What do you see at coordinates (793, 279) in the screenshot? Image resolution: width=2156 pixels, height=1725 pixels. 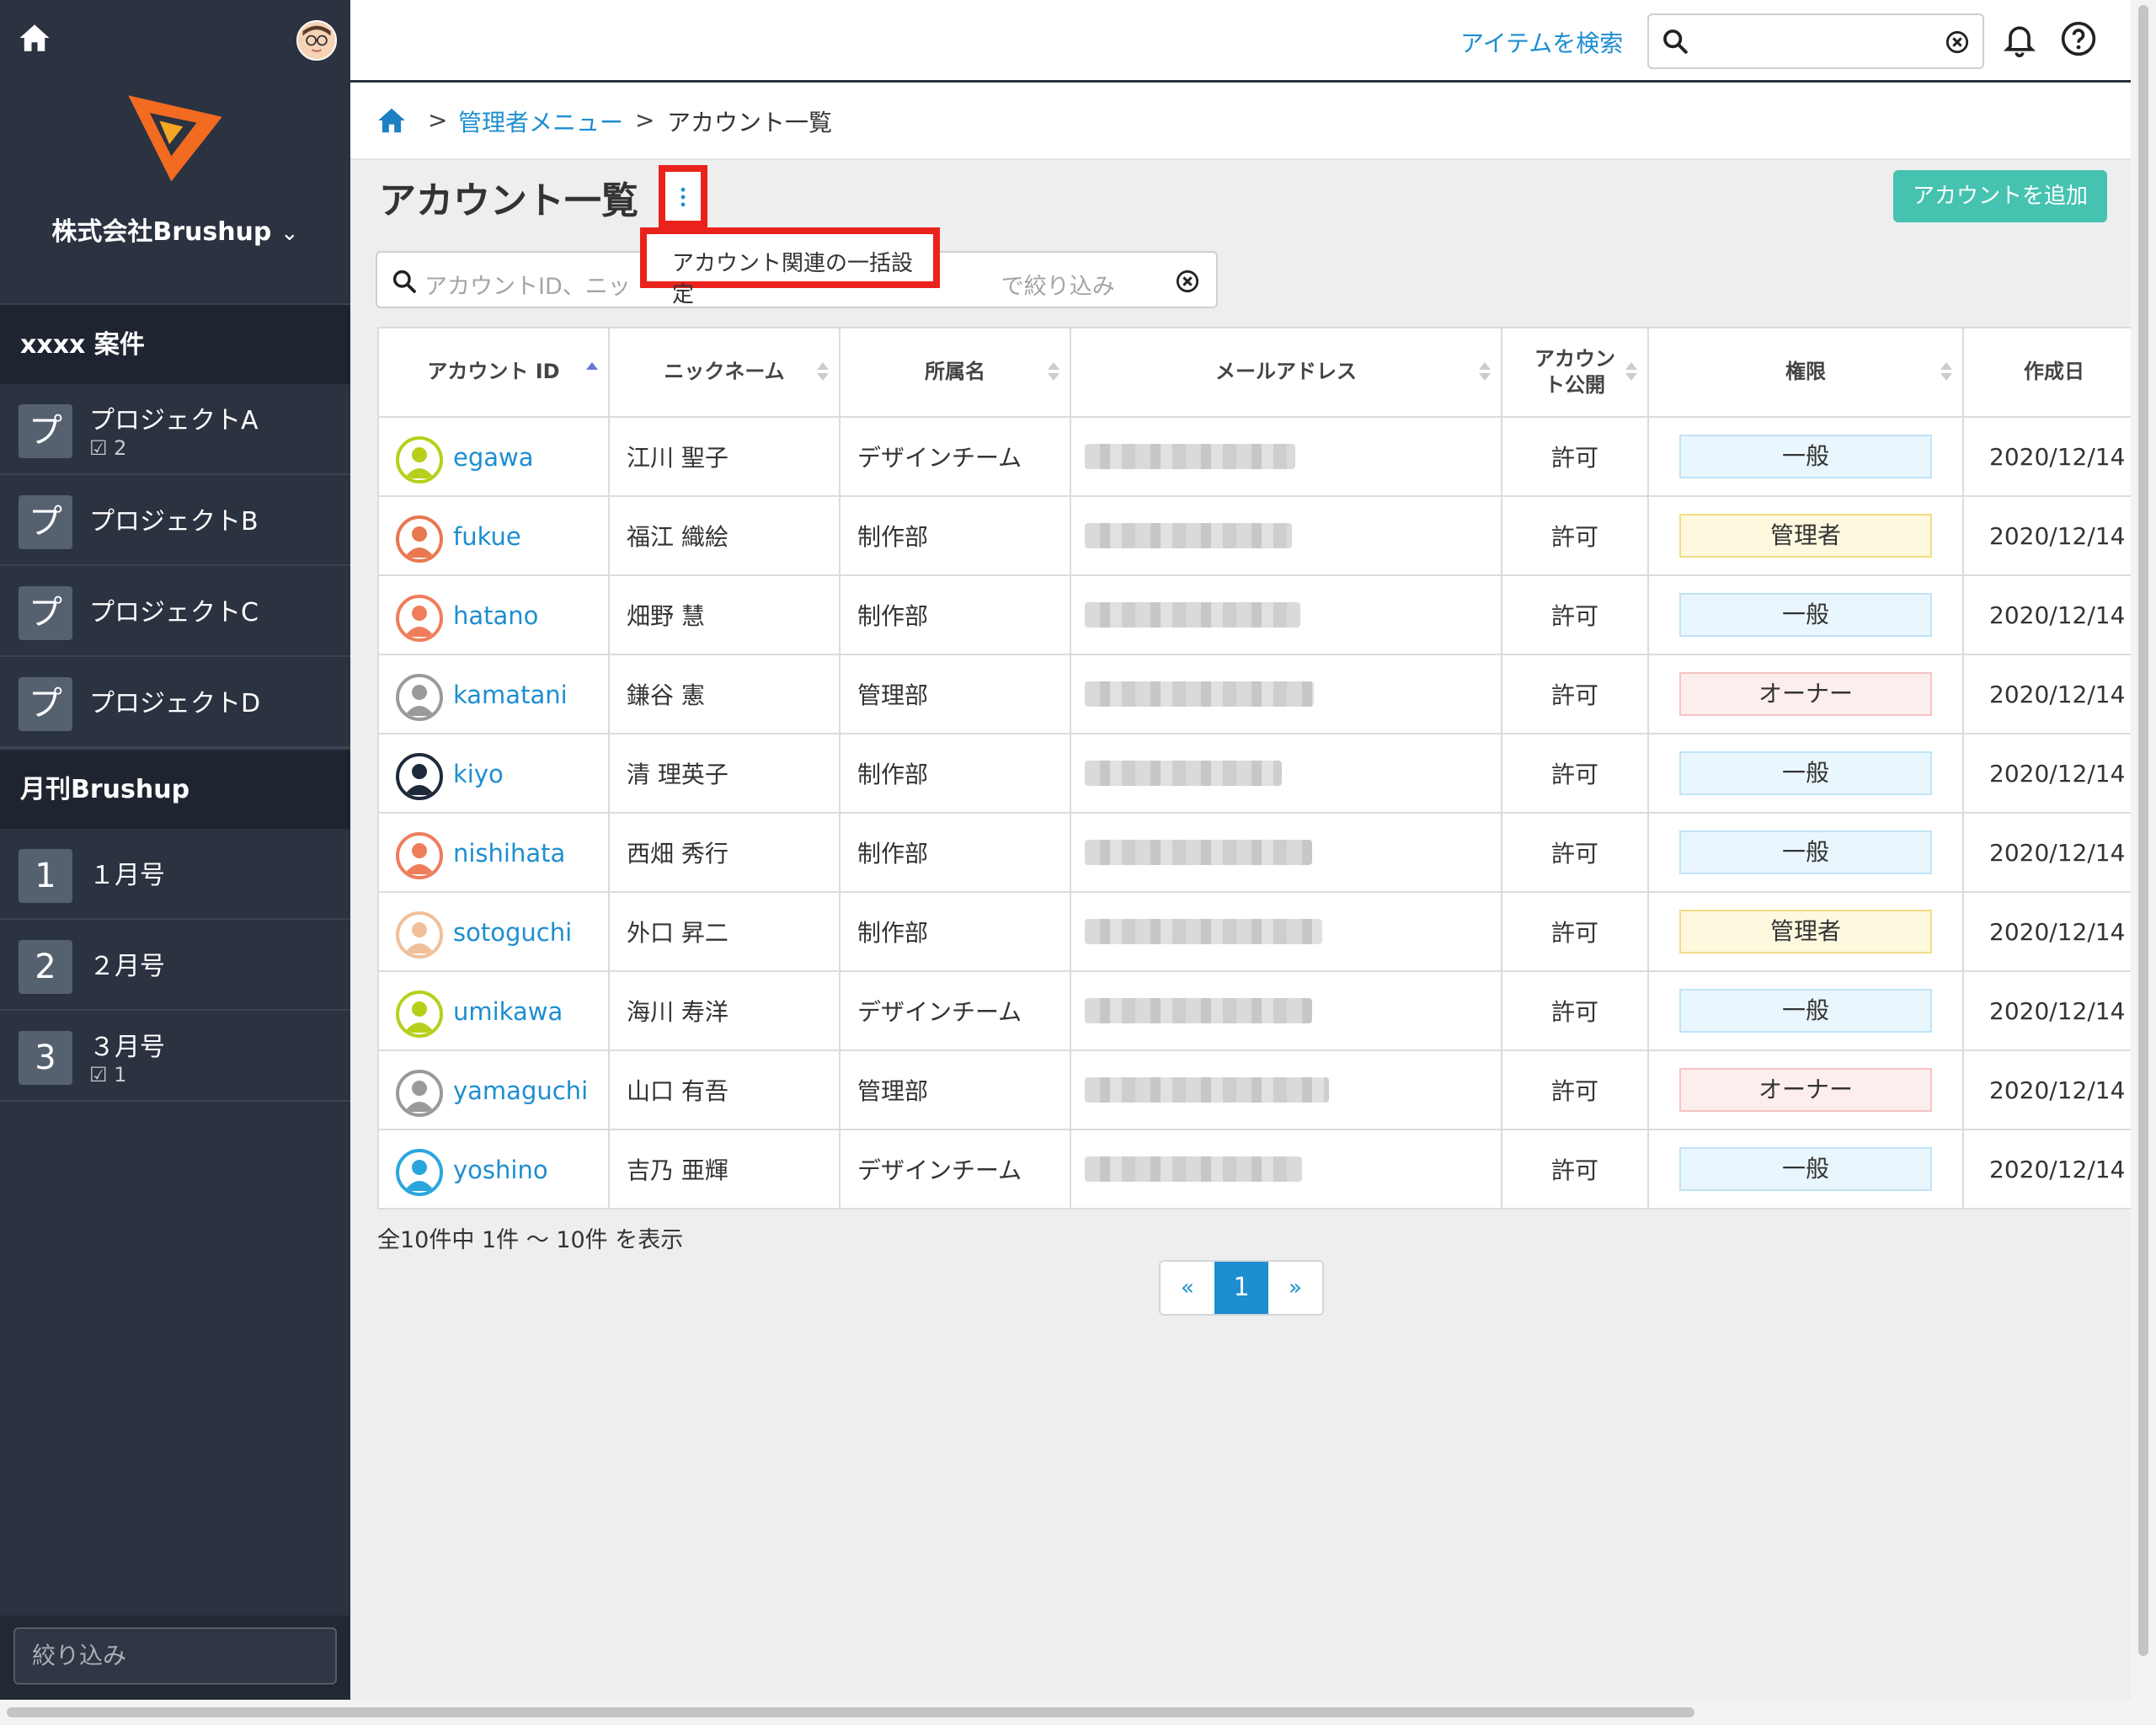 I see `menu-item-label: アカウント関連の一括設定` at bounding box center [793, 279].